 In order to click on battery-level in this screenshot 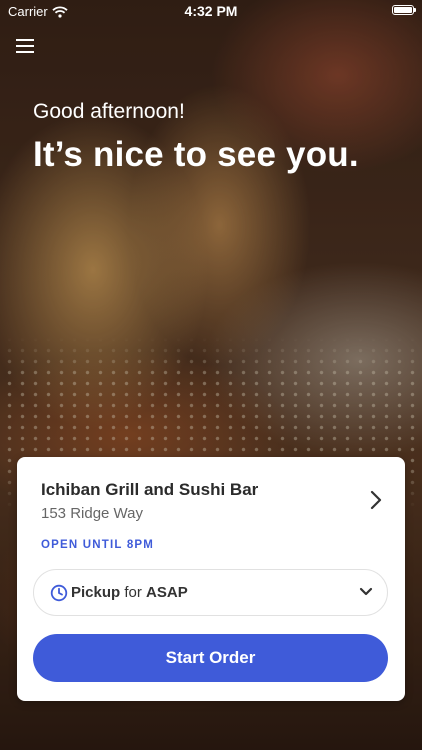, I will do `click(403, 10)`.